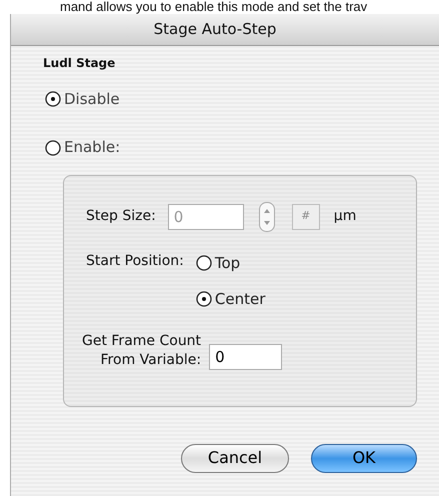 This screenshot has height=496, width=439. I want to click on field-label: Get Frame Count From Variable:, so click(142, 351).